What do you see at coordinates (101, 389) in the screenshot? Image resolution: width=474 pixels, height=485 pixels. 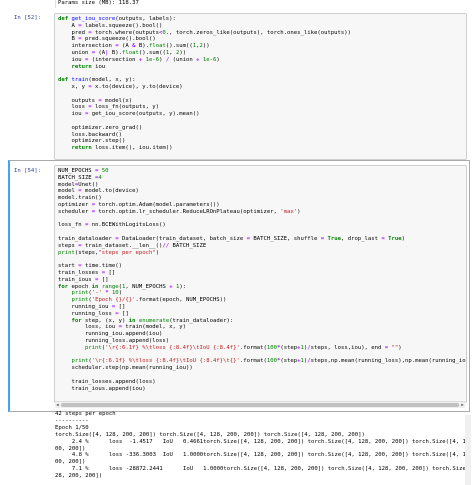 I see `code-line: train_ious.append(iou)` at bounding box center [101, 389].